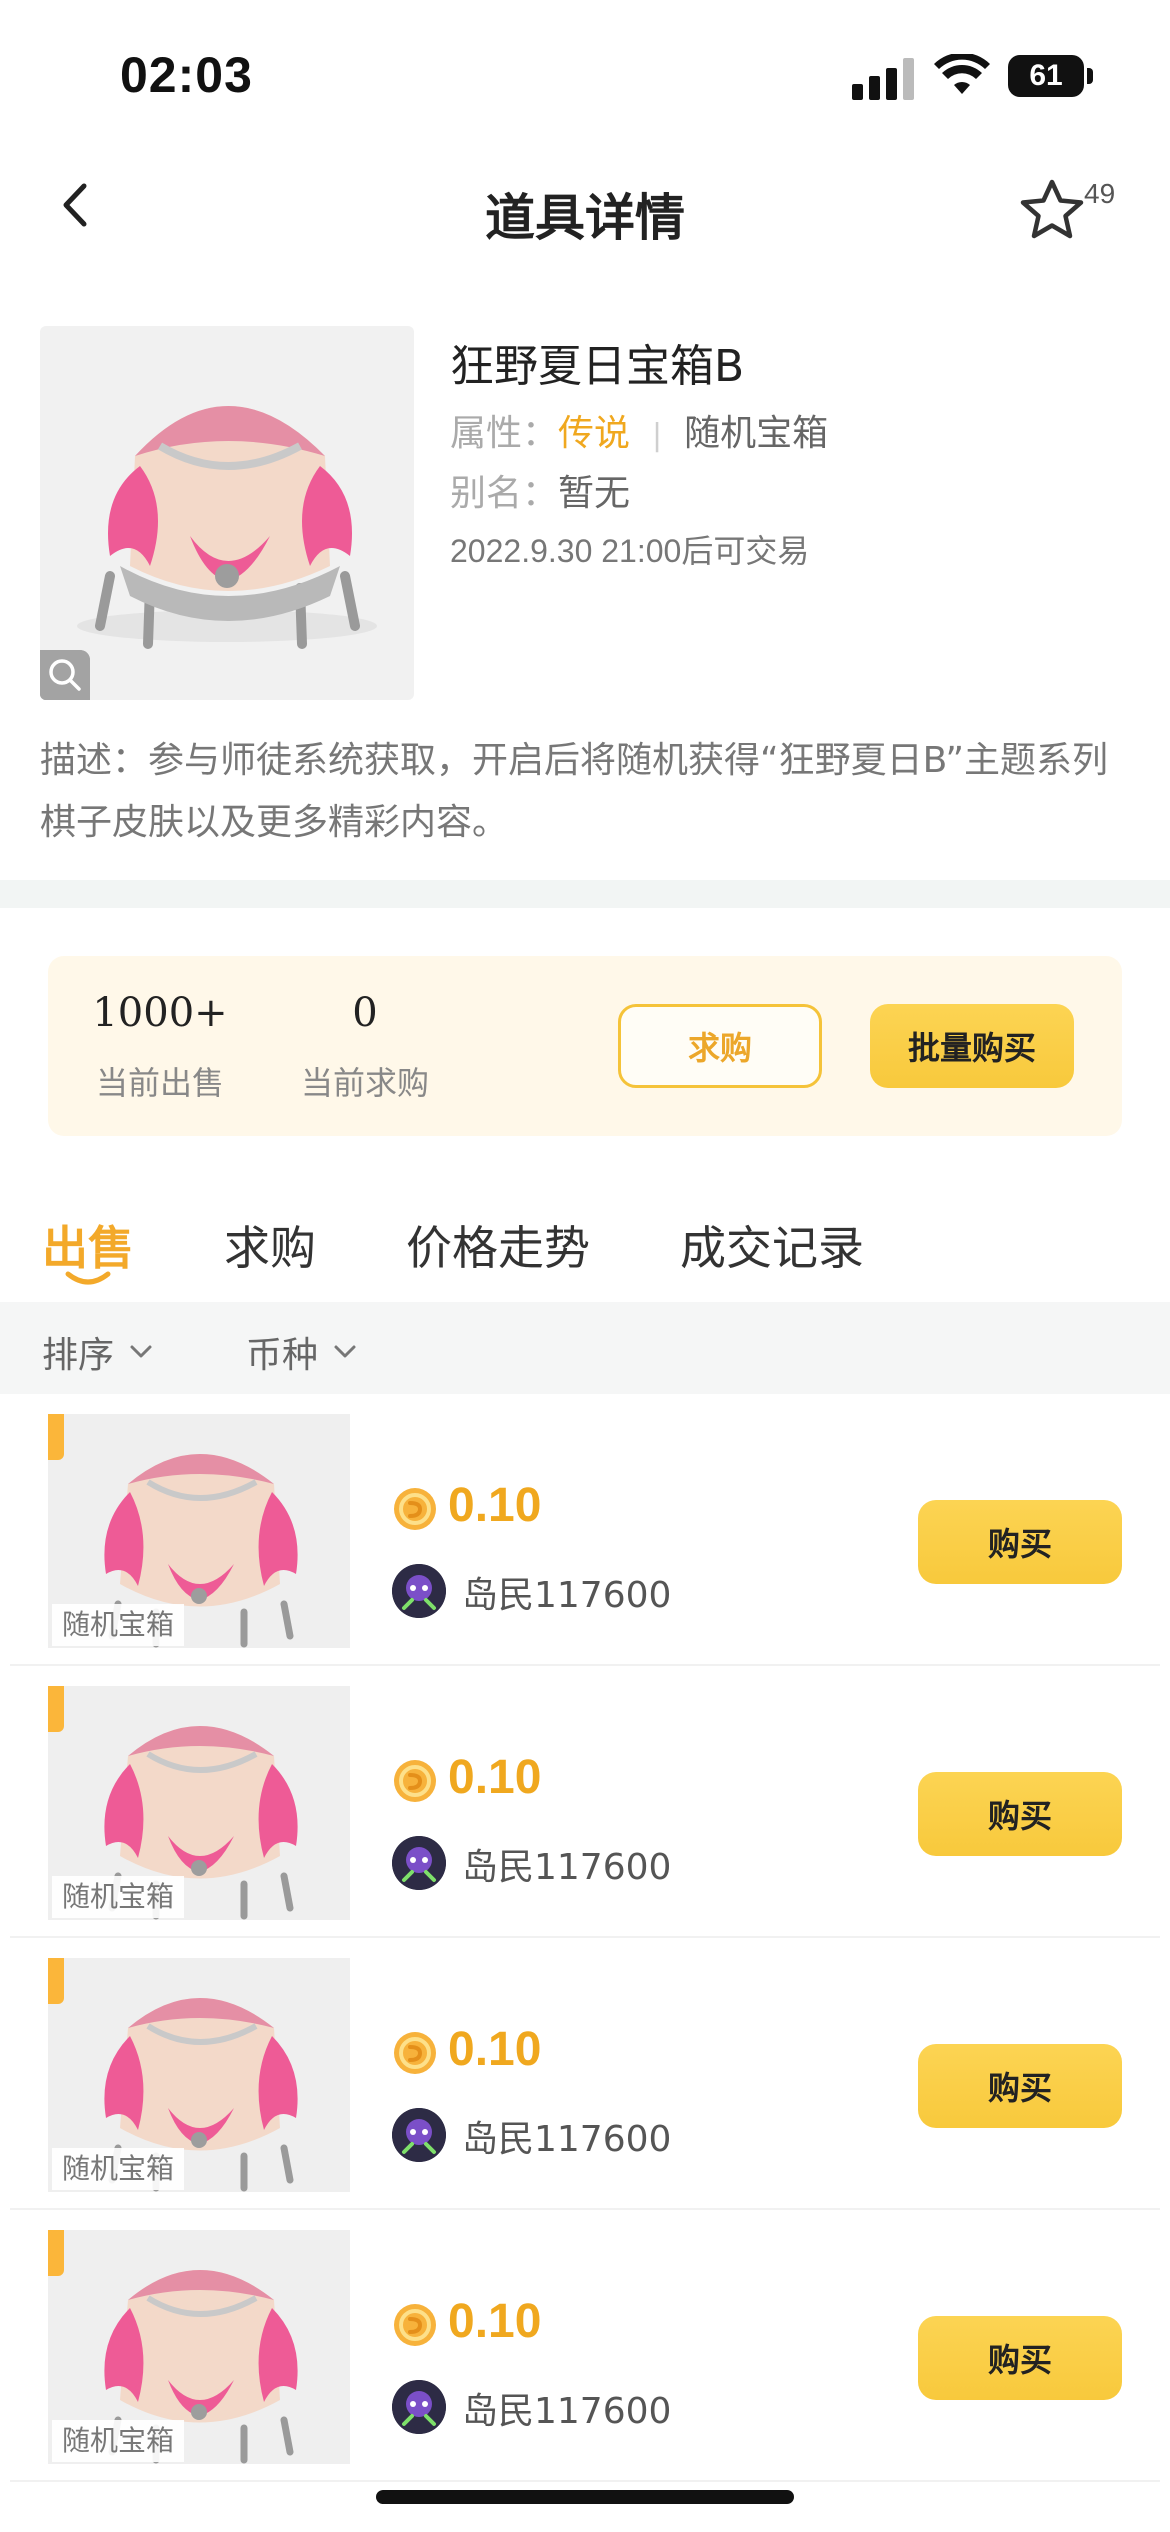 The height and width of the screenshot is (2532, 1170). What do you see at coordinates (159, 1083) in the screenshot?
I see `on-sale-label: 当前出售` at bounding box center [159, 1083].